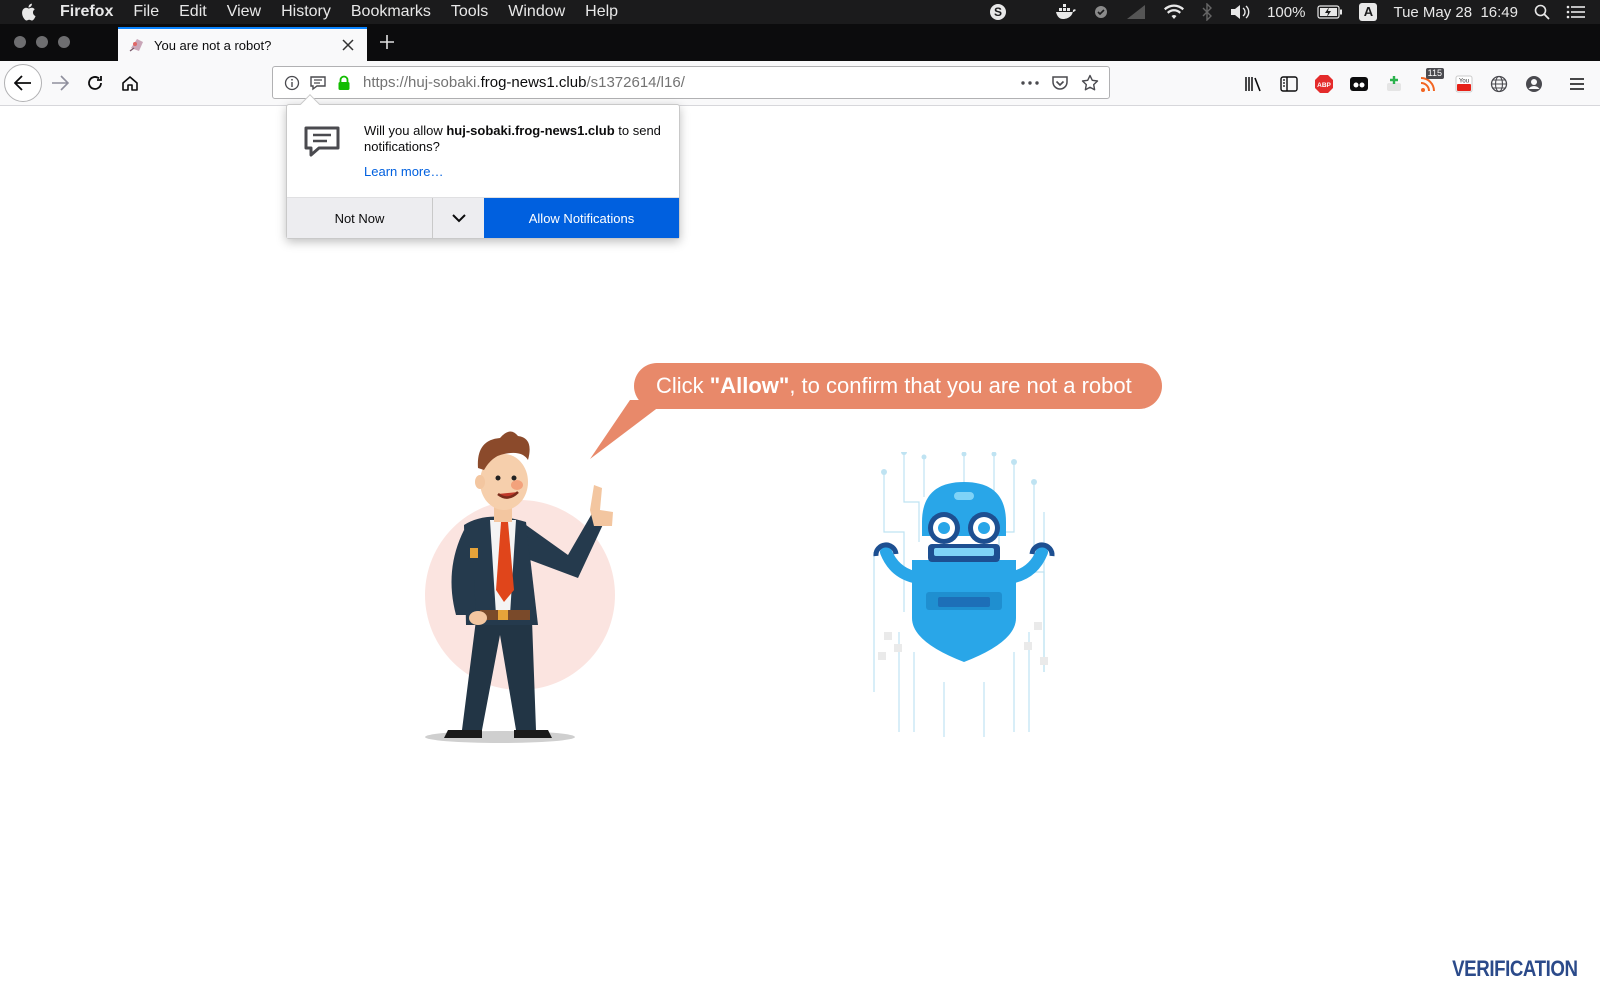 The height and width of the screenshot is (1000, 1600). I want to click on bubble-text-after: , to confirm that you are not a robot, so click(960, 385).